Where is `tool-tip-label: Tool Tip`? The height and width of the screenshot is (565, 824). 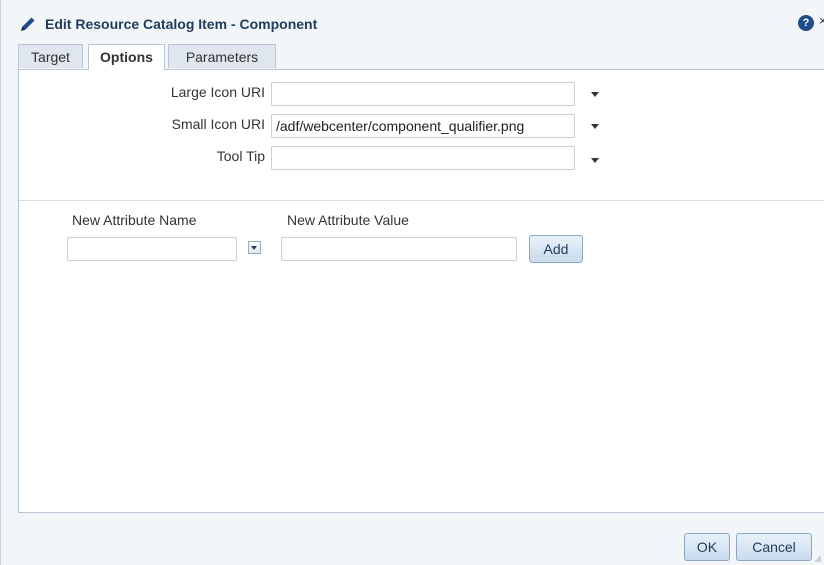 tool-tip-label: Tool Tip is located at coordinates (240, 156).